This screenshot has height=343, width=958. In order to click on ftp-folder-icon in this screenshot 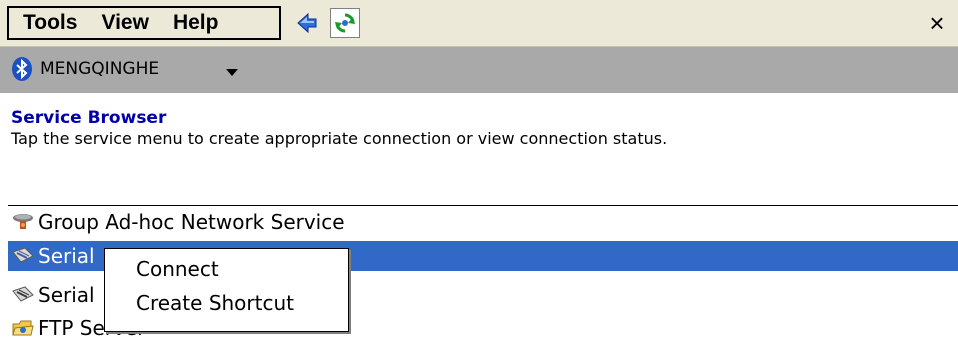, I will do `click(23, 328)`.